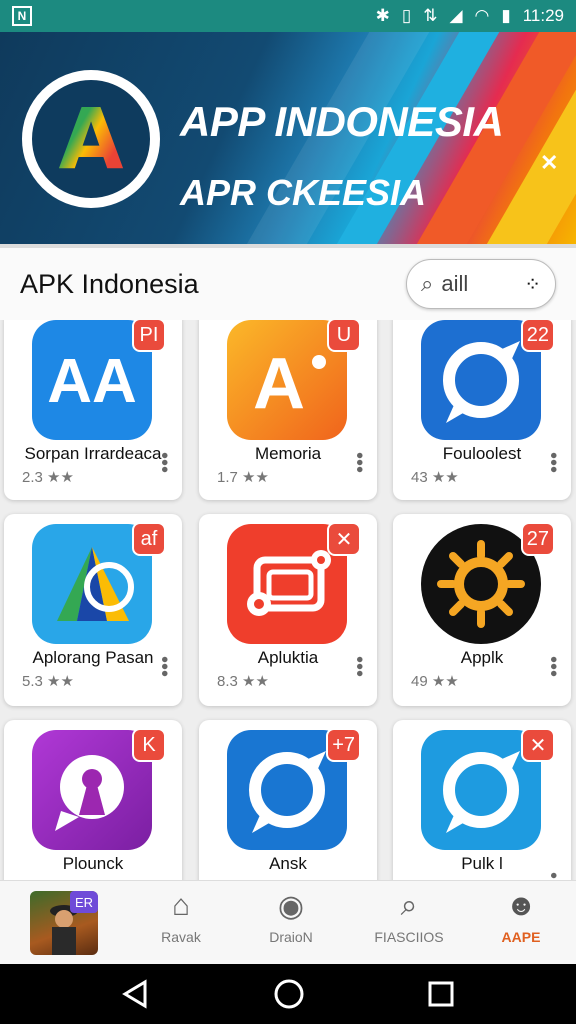  I want to click on search-input: ⌕ aill ⁘, so click(481, 284).